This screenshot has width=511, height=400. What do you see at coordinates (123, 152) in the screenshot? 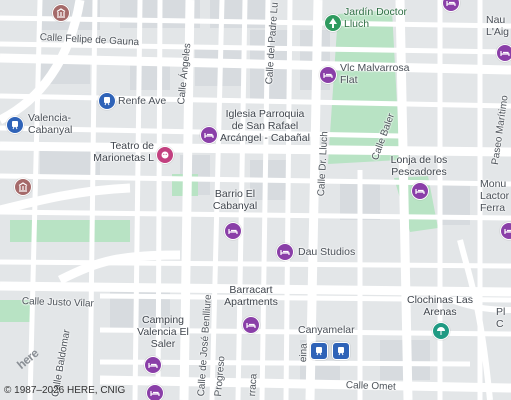
I see `place-label-teatro: Teatro de Marionetas L` at bounding box center [123, 152].